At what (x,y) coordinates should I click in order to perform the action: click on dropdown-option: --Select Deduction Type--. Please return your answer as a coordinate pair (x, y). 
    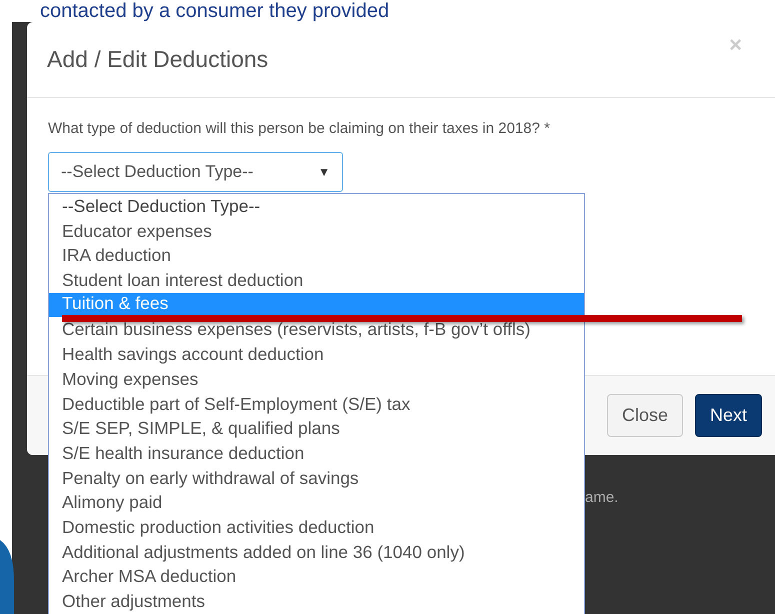
    Looking at the image, I should click on (316, 206).